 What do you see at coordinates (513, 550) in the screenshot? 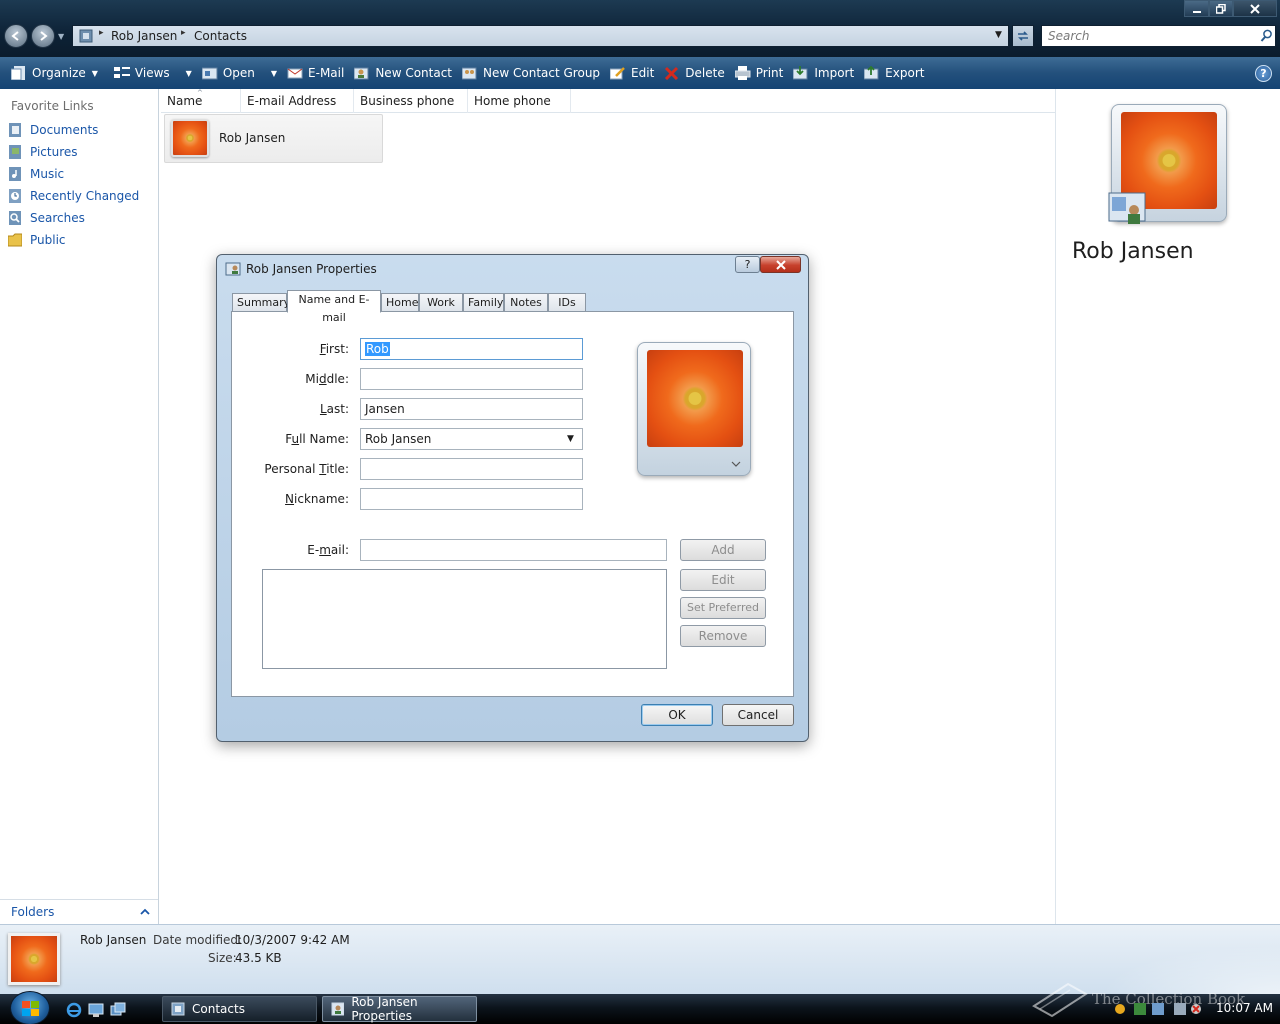
I see `email-field` at bounding box center [513, 550].